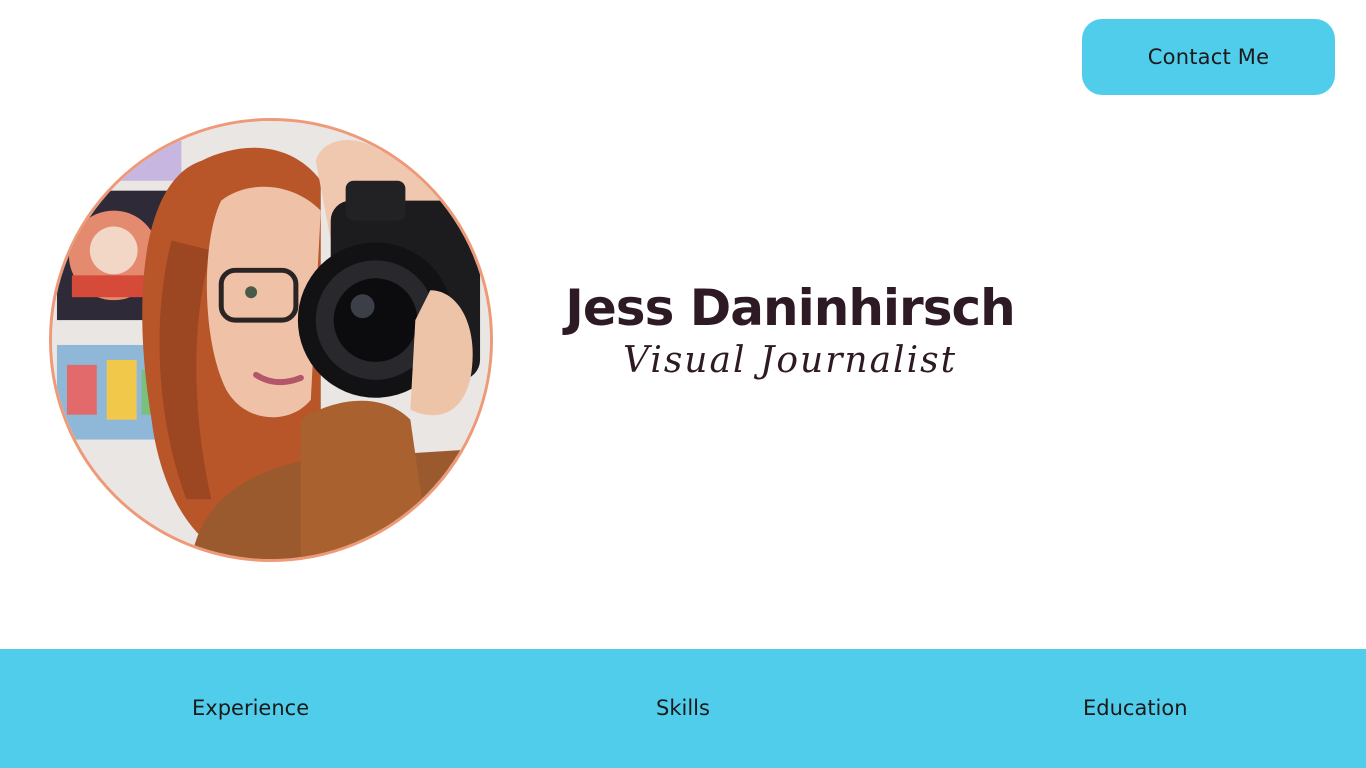 The image size is (1366, 768). Describe the element at coordinates (1208, 57) in the screenshot. I see `contact-me-button: Contact Me` at that location.